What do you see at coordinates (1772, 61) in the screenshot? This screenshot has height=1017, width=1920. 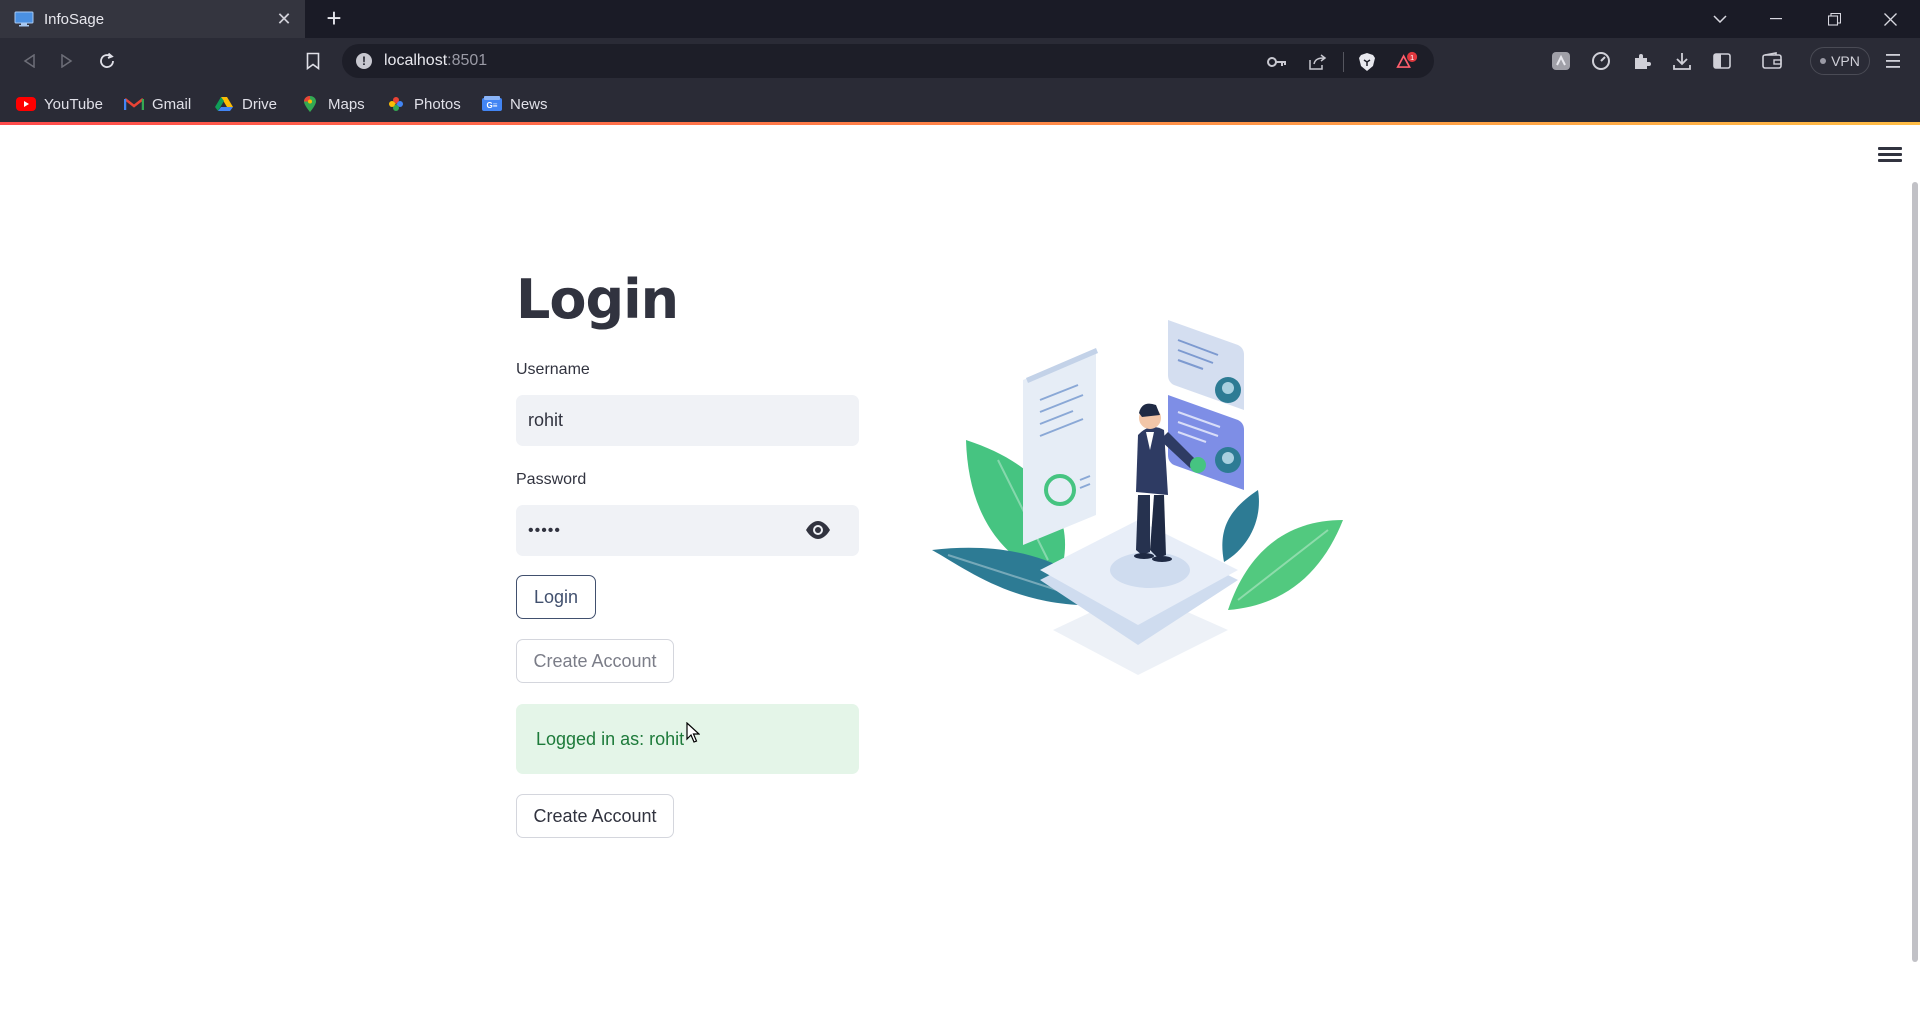 I see `wallet-icon` at bounding box center [1772, 61].